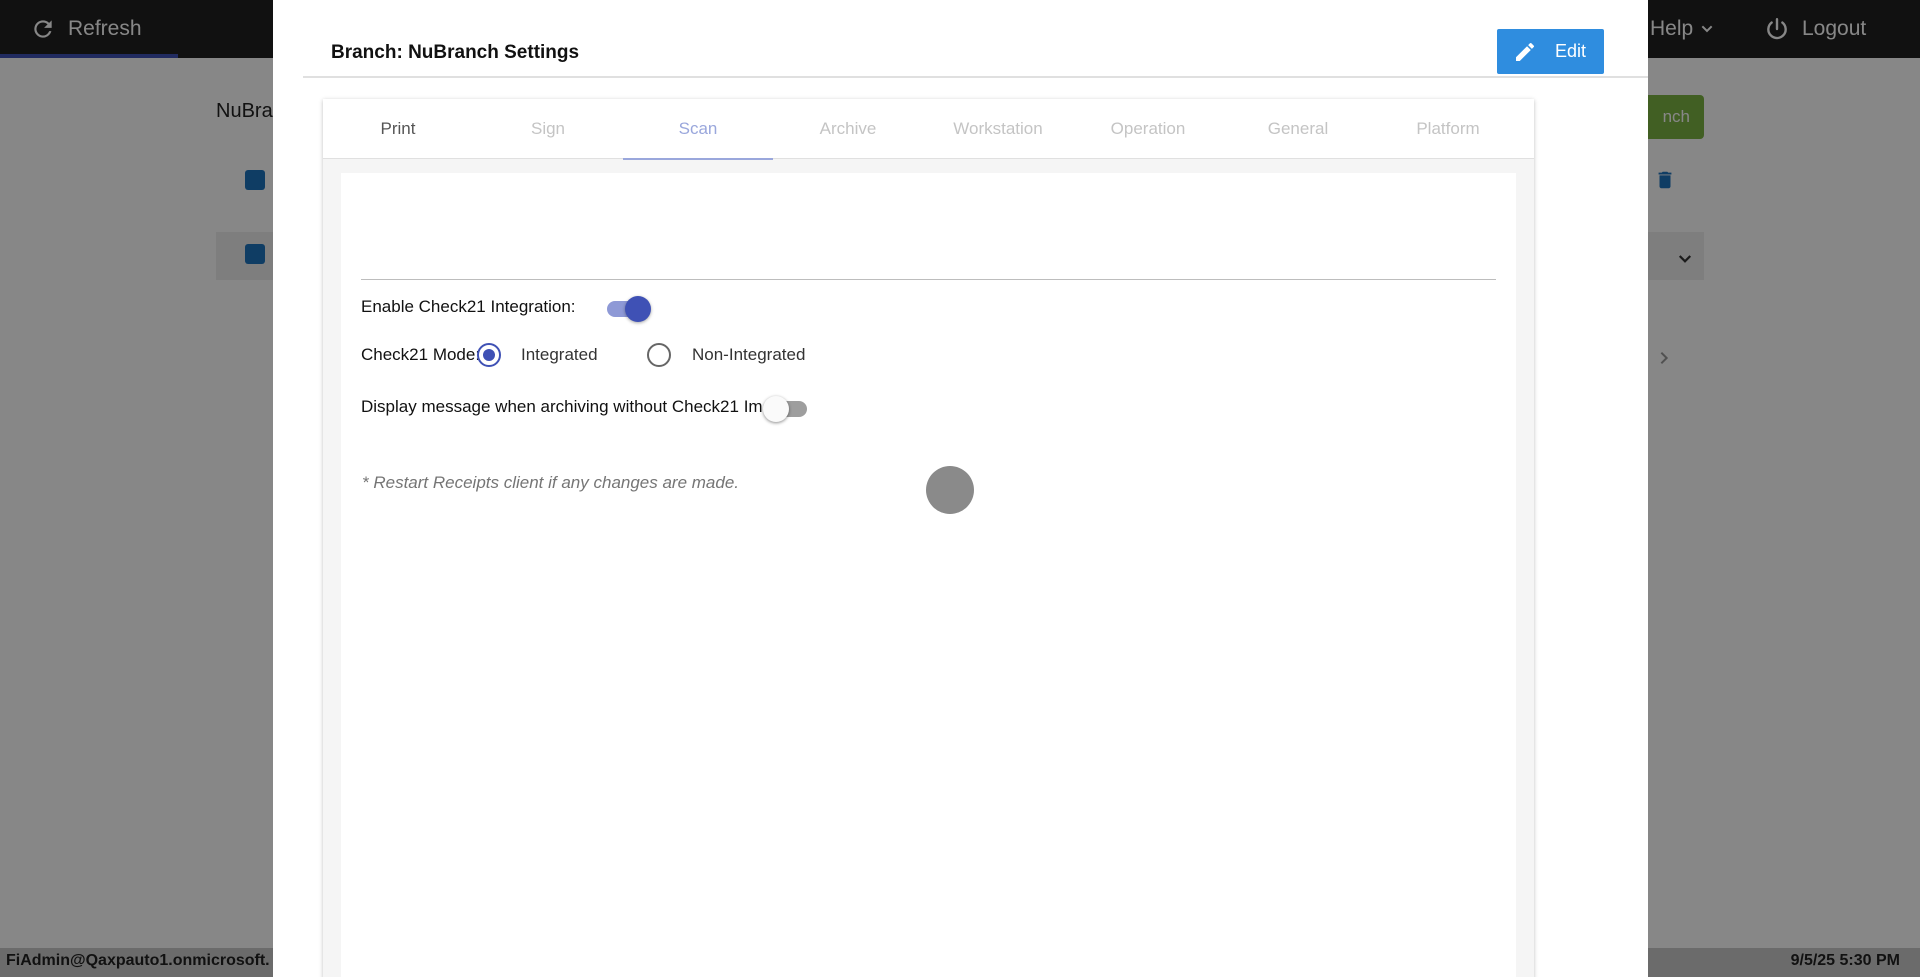  I want to click on enable-check21-label: Enable Check21 Integration:, so click(468, 306).